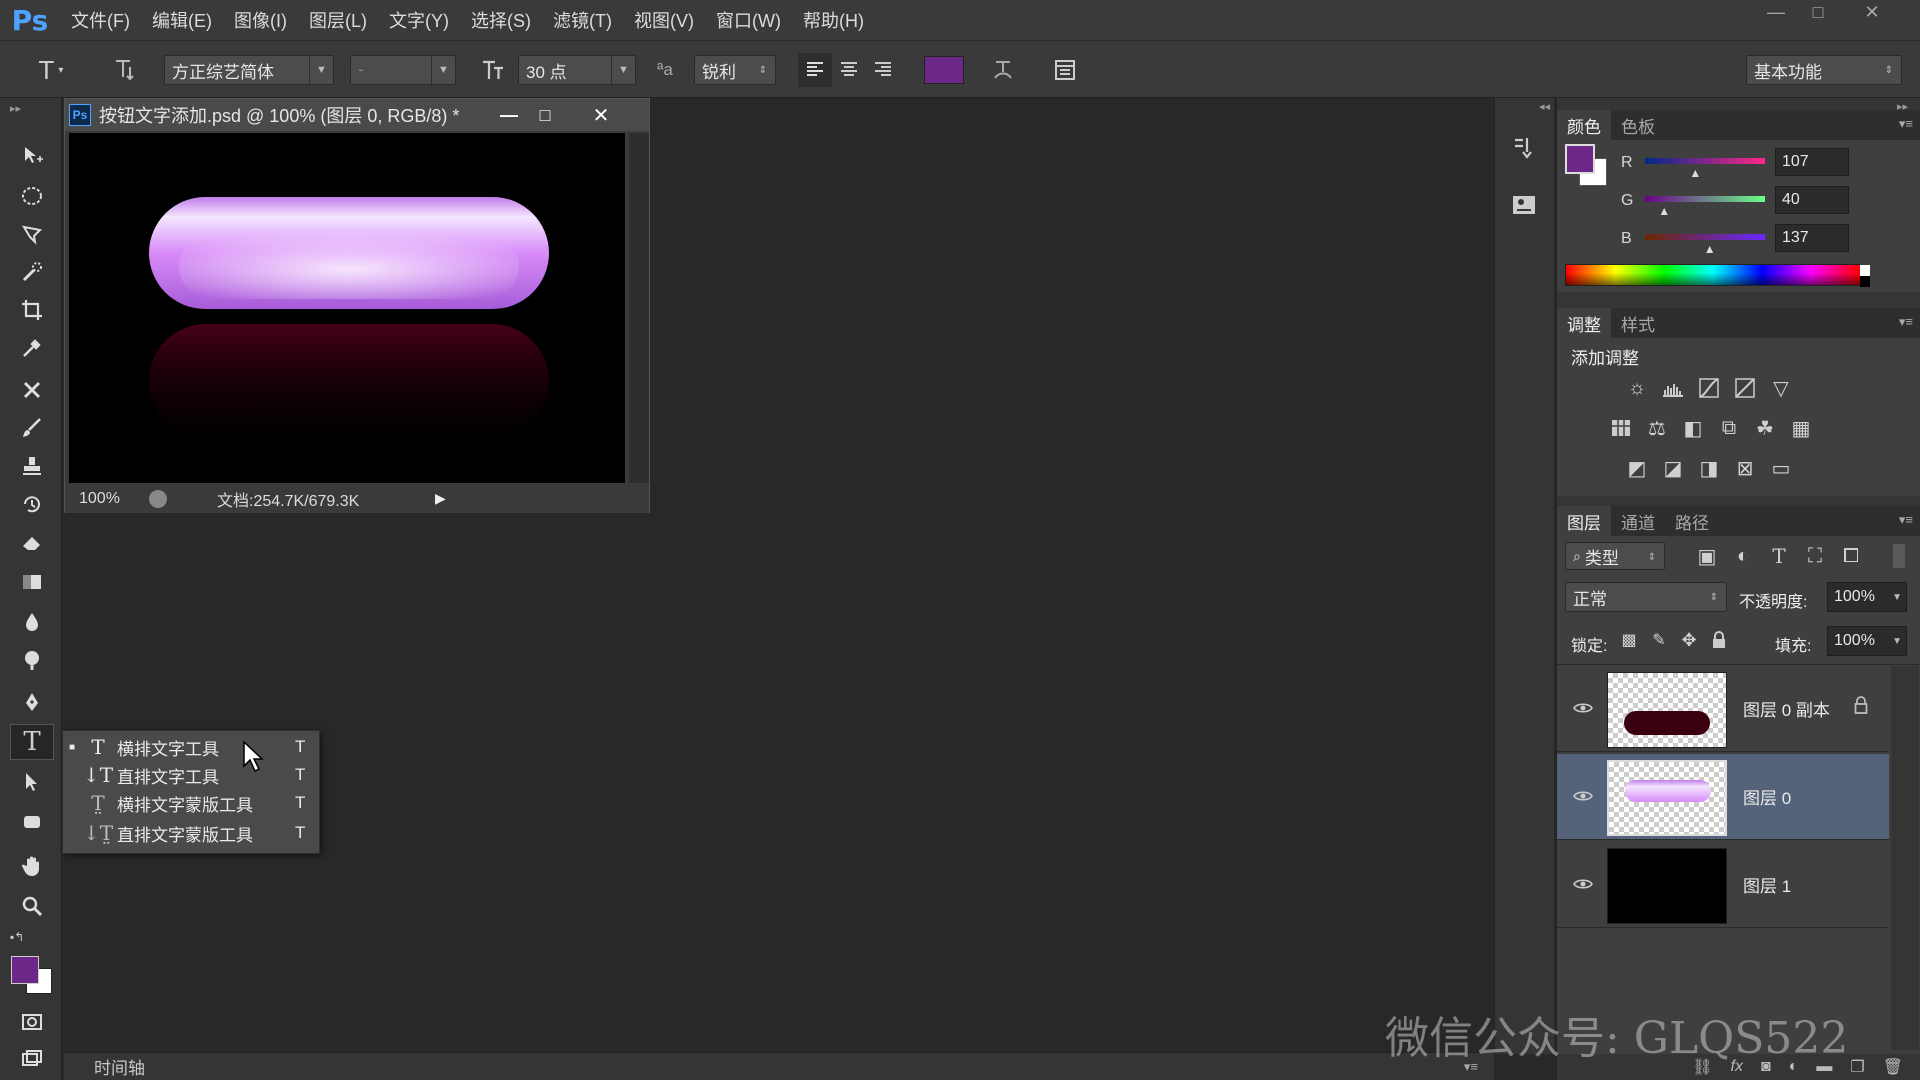 This screenshot has height=1080, width=1920. I want to click on exposure-icon, so click(1745, 388).